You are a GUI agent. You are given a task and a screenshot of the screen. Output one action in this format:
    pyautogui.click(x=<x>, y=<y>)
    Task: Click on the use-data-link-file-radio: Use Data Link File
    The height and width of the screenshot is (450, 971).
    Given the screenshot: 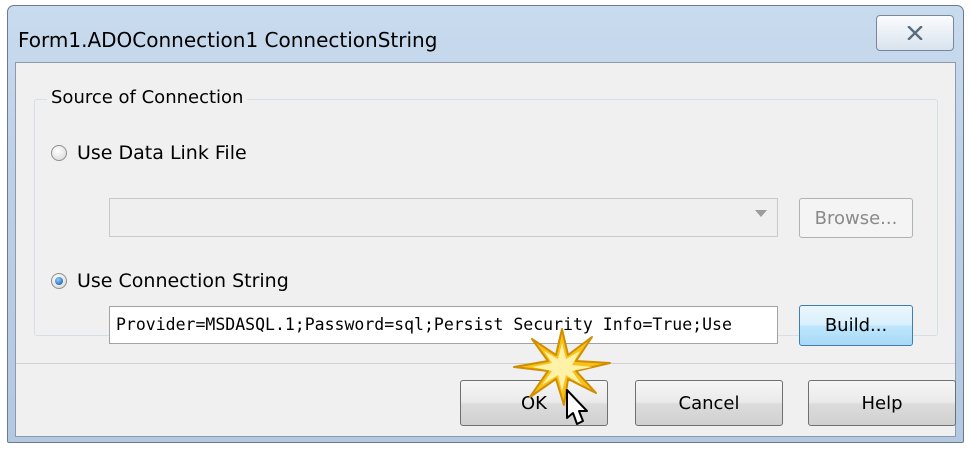 What is the action you would take?
    pyautogui.click(x=149, y=153)
    